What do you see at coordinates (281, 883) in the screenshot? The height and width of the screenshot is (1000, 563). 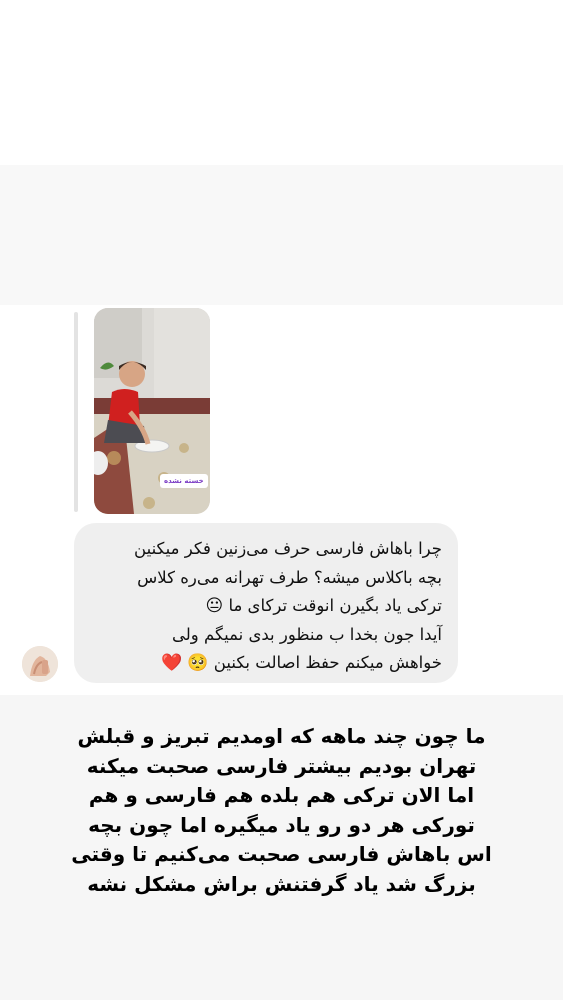 I see `caption-line-6: بزرگ شد یاد گرفتنش براش مشکل نشه` at bounding box center [281, 883].